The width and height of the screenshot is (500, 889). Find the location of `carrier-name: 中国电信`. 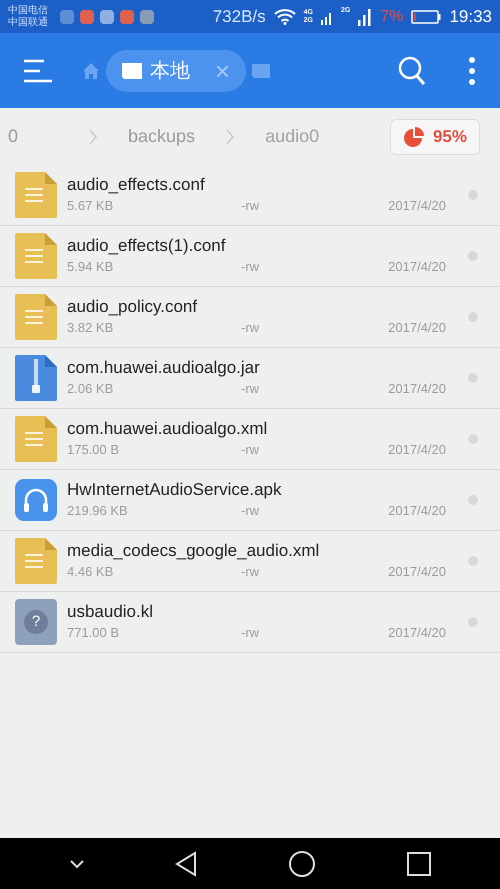

carrier-name: 中国电信 is located at coordinates (28, 10).